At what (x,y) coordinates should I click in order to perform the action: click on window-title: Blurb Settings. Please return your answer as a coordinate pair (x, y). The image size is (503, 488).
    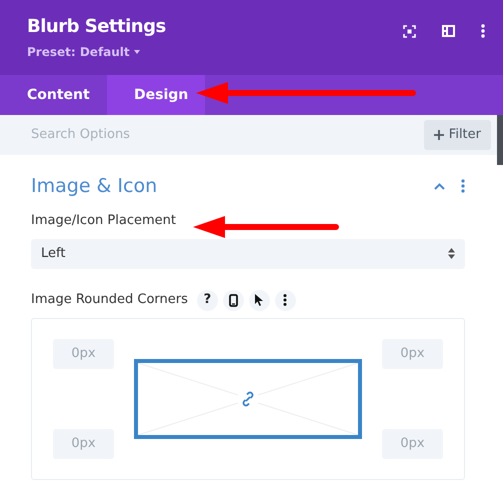
    Looking at the image, I should click on (96, 27).